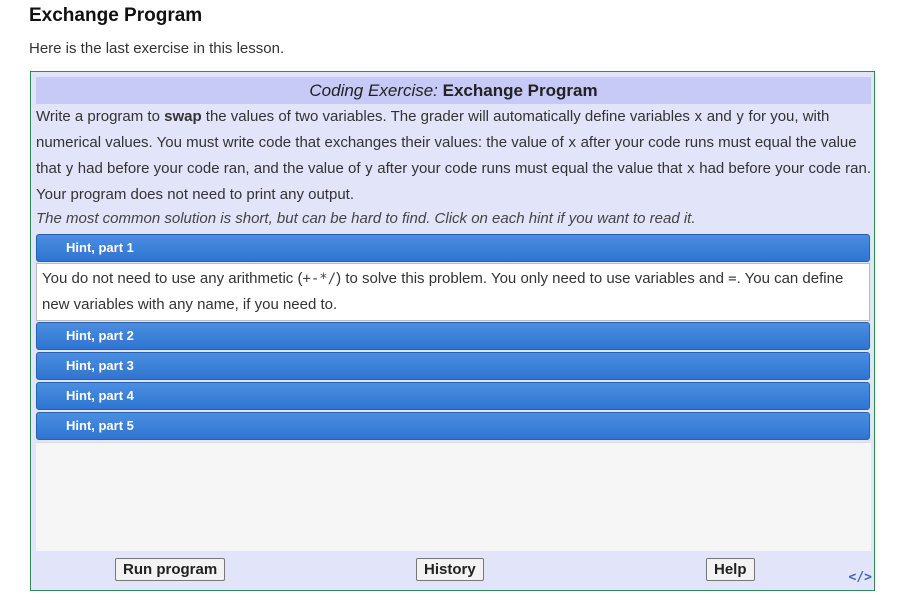  I want to click on exercise-title: Coding Exercise: Exchange Program, so click(453, 90).